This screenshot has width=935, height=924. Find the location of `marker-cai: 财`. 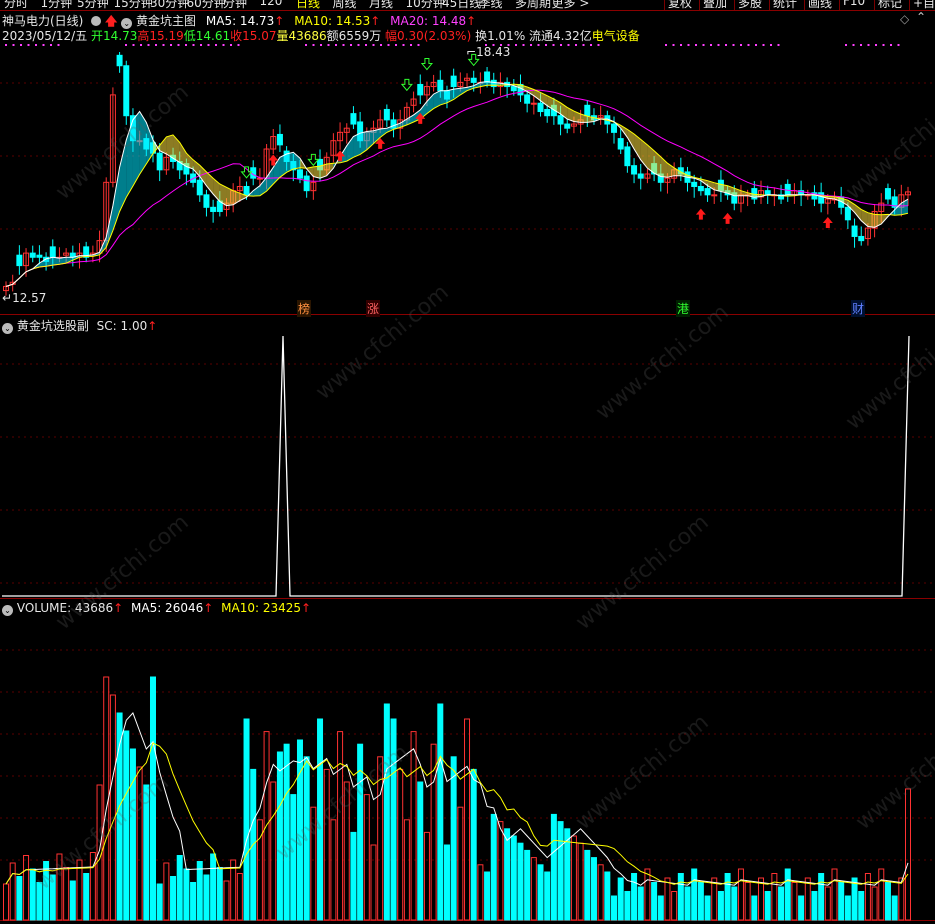

marker-cai: 财 is located at coordinates (858, 308).